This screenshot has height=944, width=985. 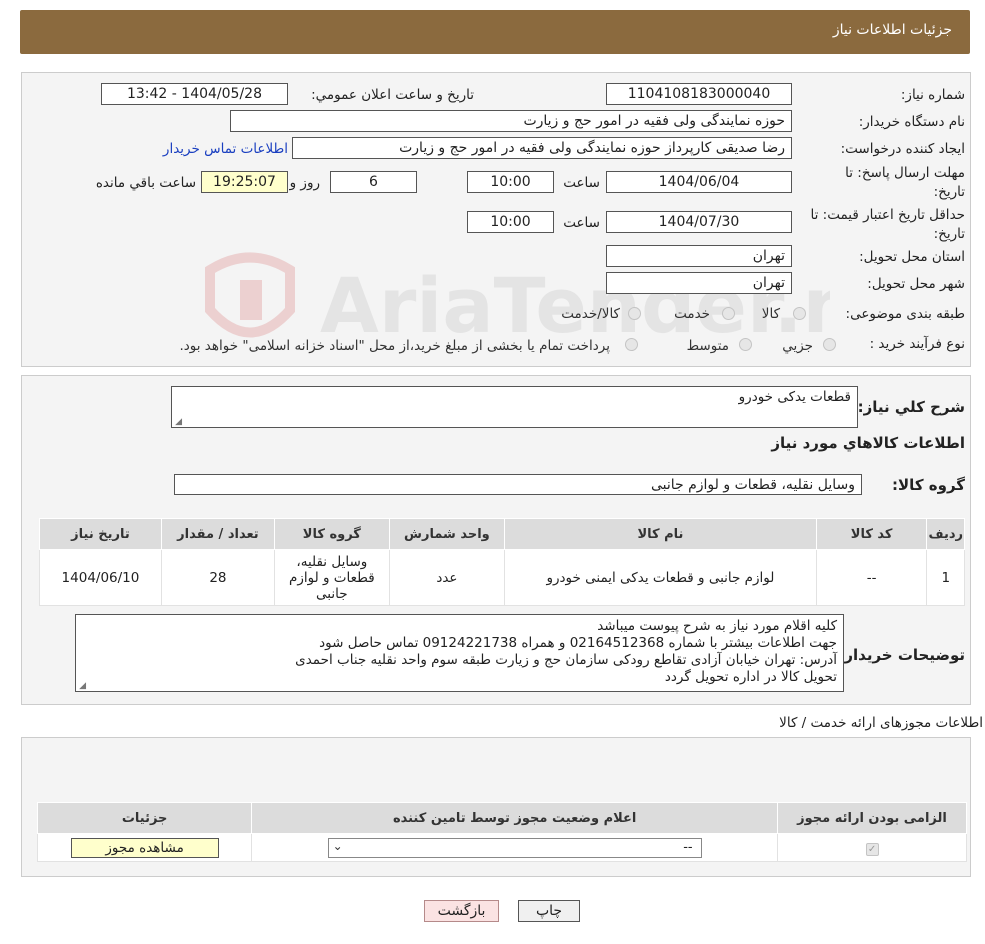 What do you see at coordinates (688, 847) in the screenshot?
I see `permit-status-value: --` at bounding box center [688, 847].